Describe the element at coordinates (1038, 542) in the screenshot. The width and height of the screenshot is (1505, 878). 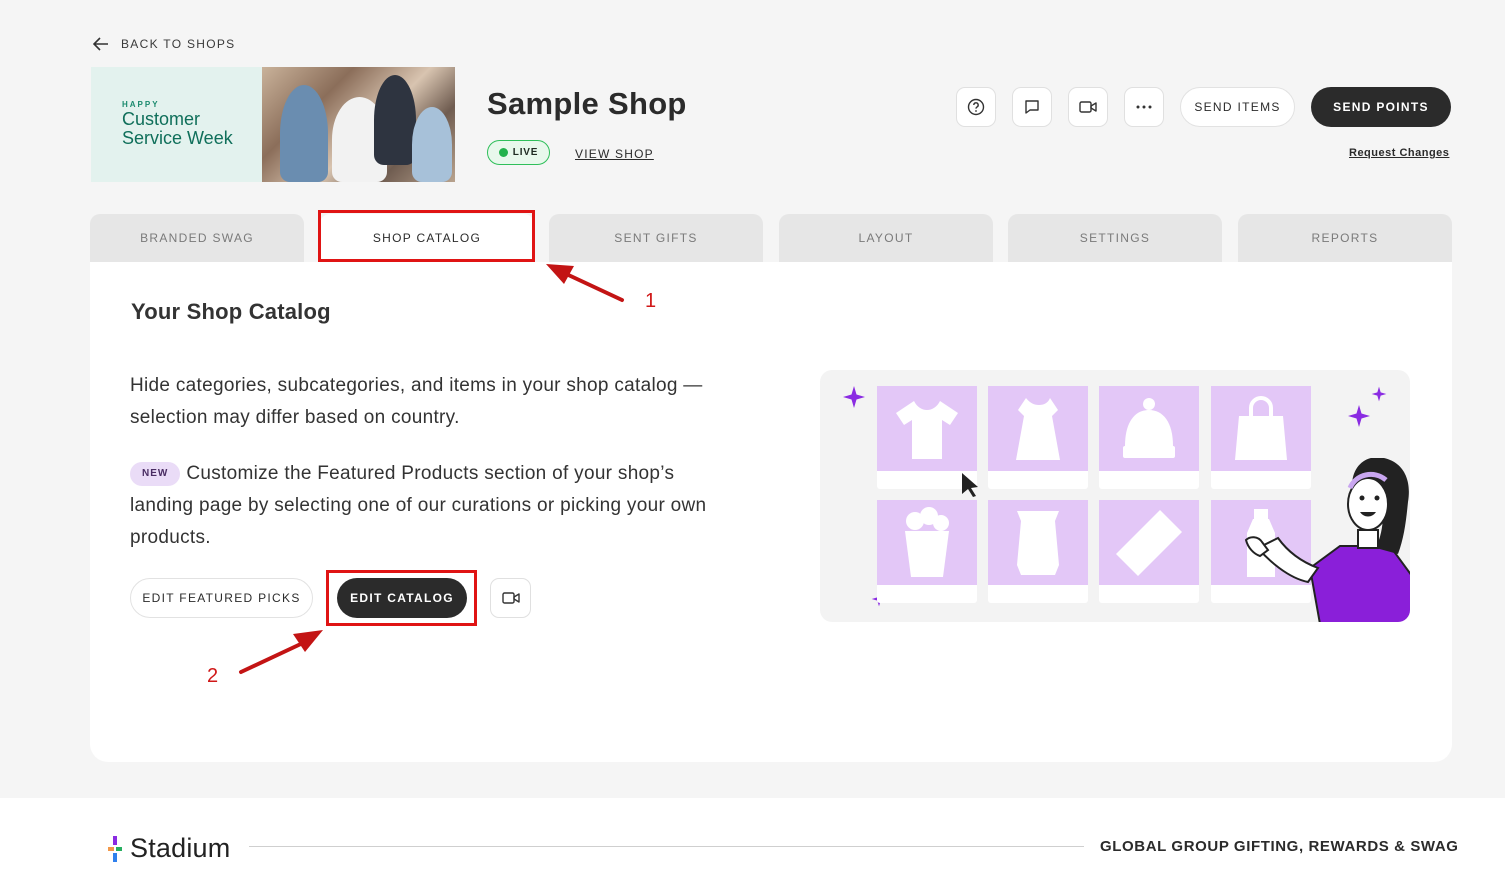
I see `snack-bag-icon` at that location.